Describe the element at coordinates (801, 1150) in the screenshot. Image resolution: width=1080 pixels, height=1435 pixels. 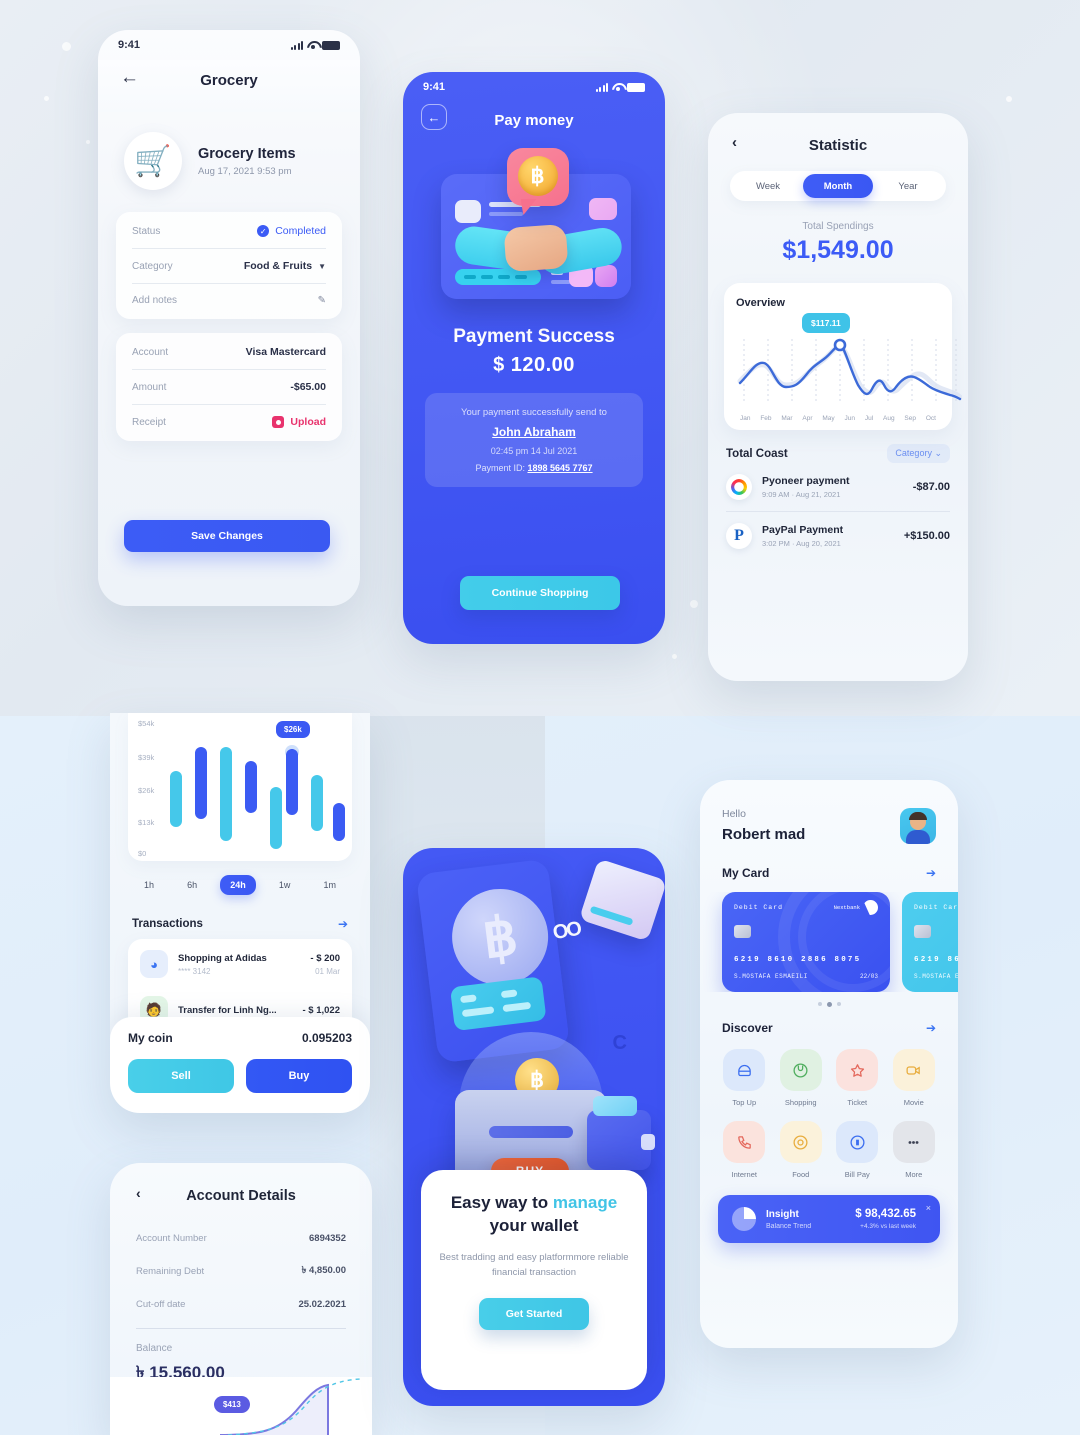
I see `discover-item-food: Food` at that location.